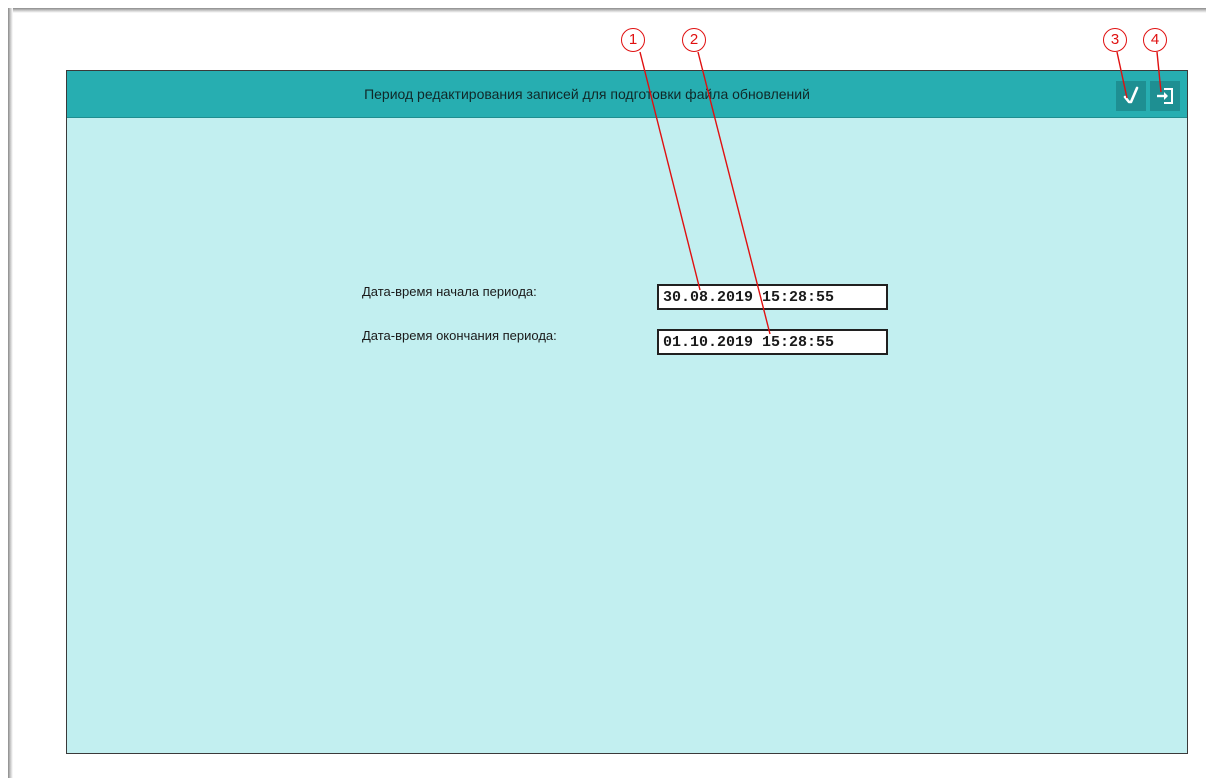 The width and height of the screenshot is (1206, 778). I want to click on exit-door-icon, so click(1165, 96).